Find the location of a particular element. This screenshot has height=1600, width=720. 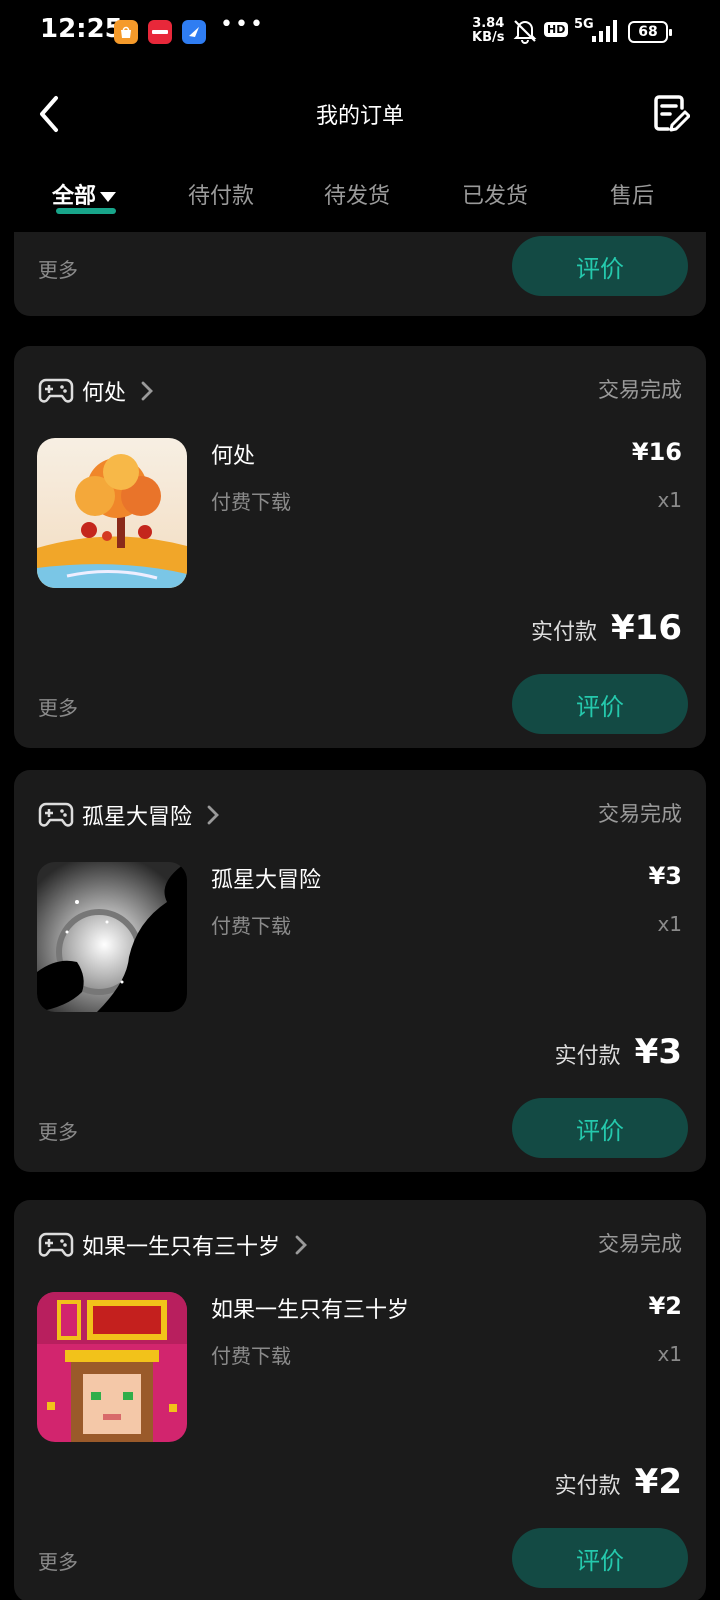

signal-icon is located at coordinates (604, 31).